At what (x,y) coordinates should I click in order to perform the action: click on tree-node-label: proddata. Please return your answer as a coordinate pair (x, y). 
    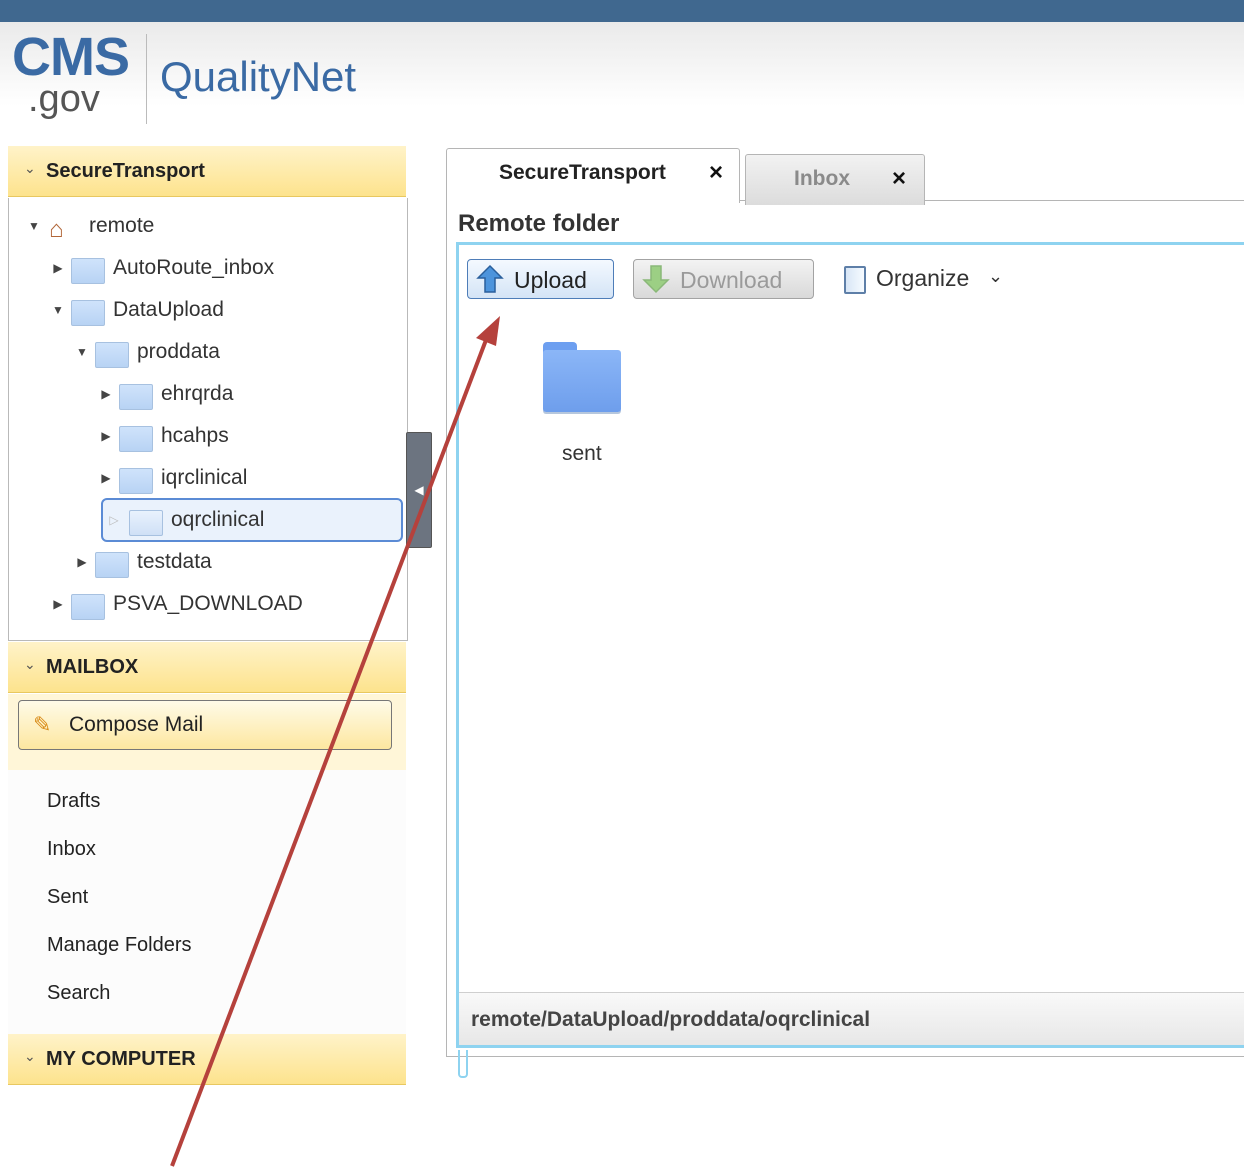
    Looking at the image, I should click on (178, 351).